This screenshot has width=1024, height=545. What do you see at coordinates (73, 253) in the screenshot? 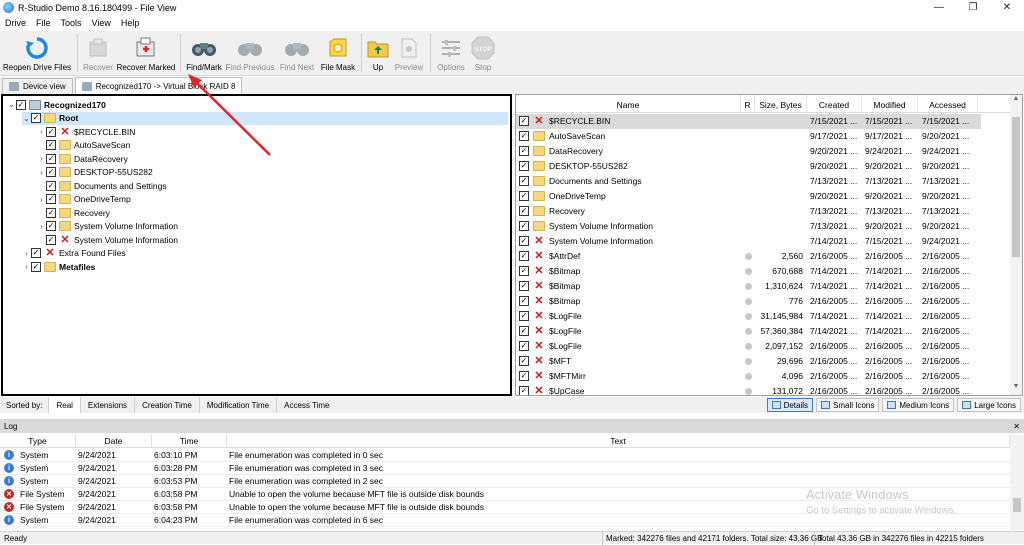
I see `tree-item: › ✓ ✕ Extra Found Files` at bounding box center [73, 253].